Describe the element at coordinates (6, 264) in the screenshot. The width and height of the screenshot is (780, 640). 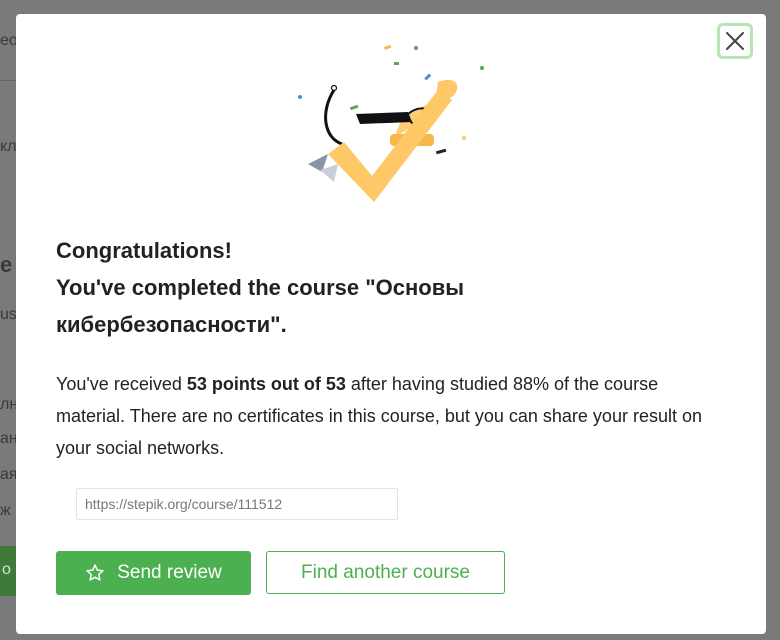
I see `background-text: е` at that location.